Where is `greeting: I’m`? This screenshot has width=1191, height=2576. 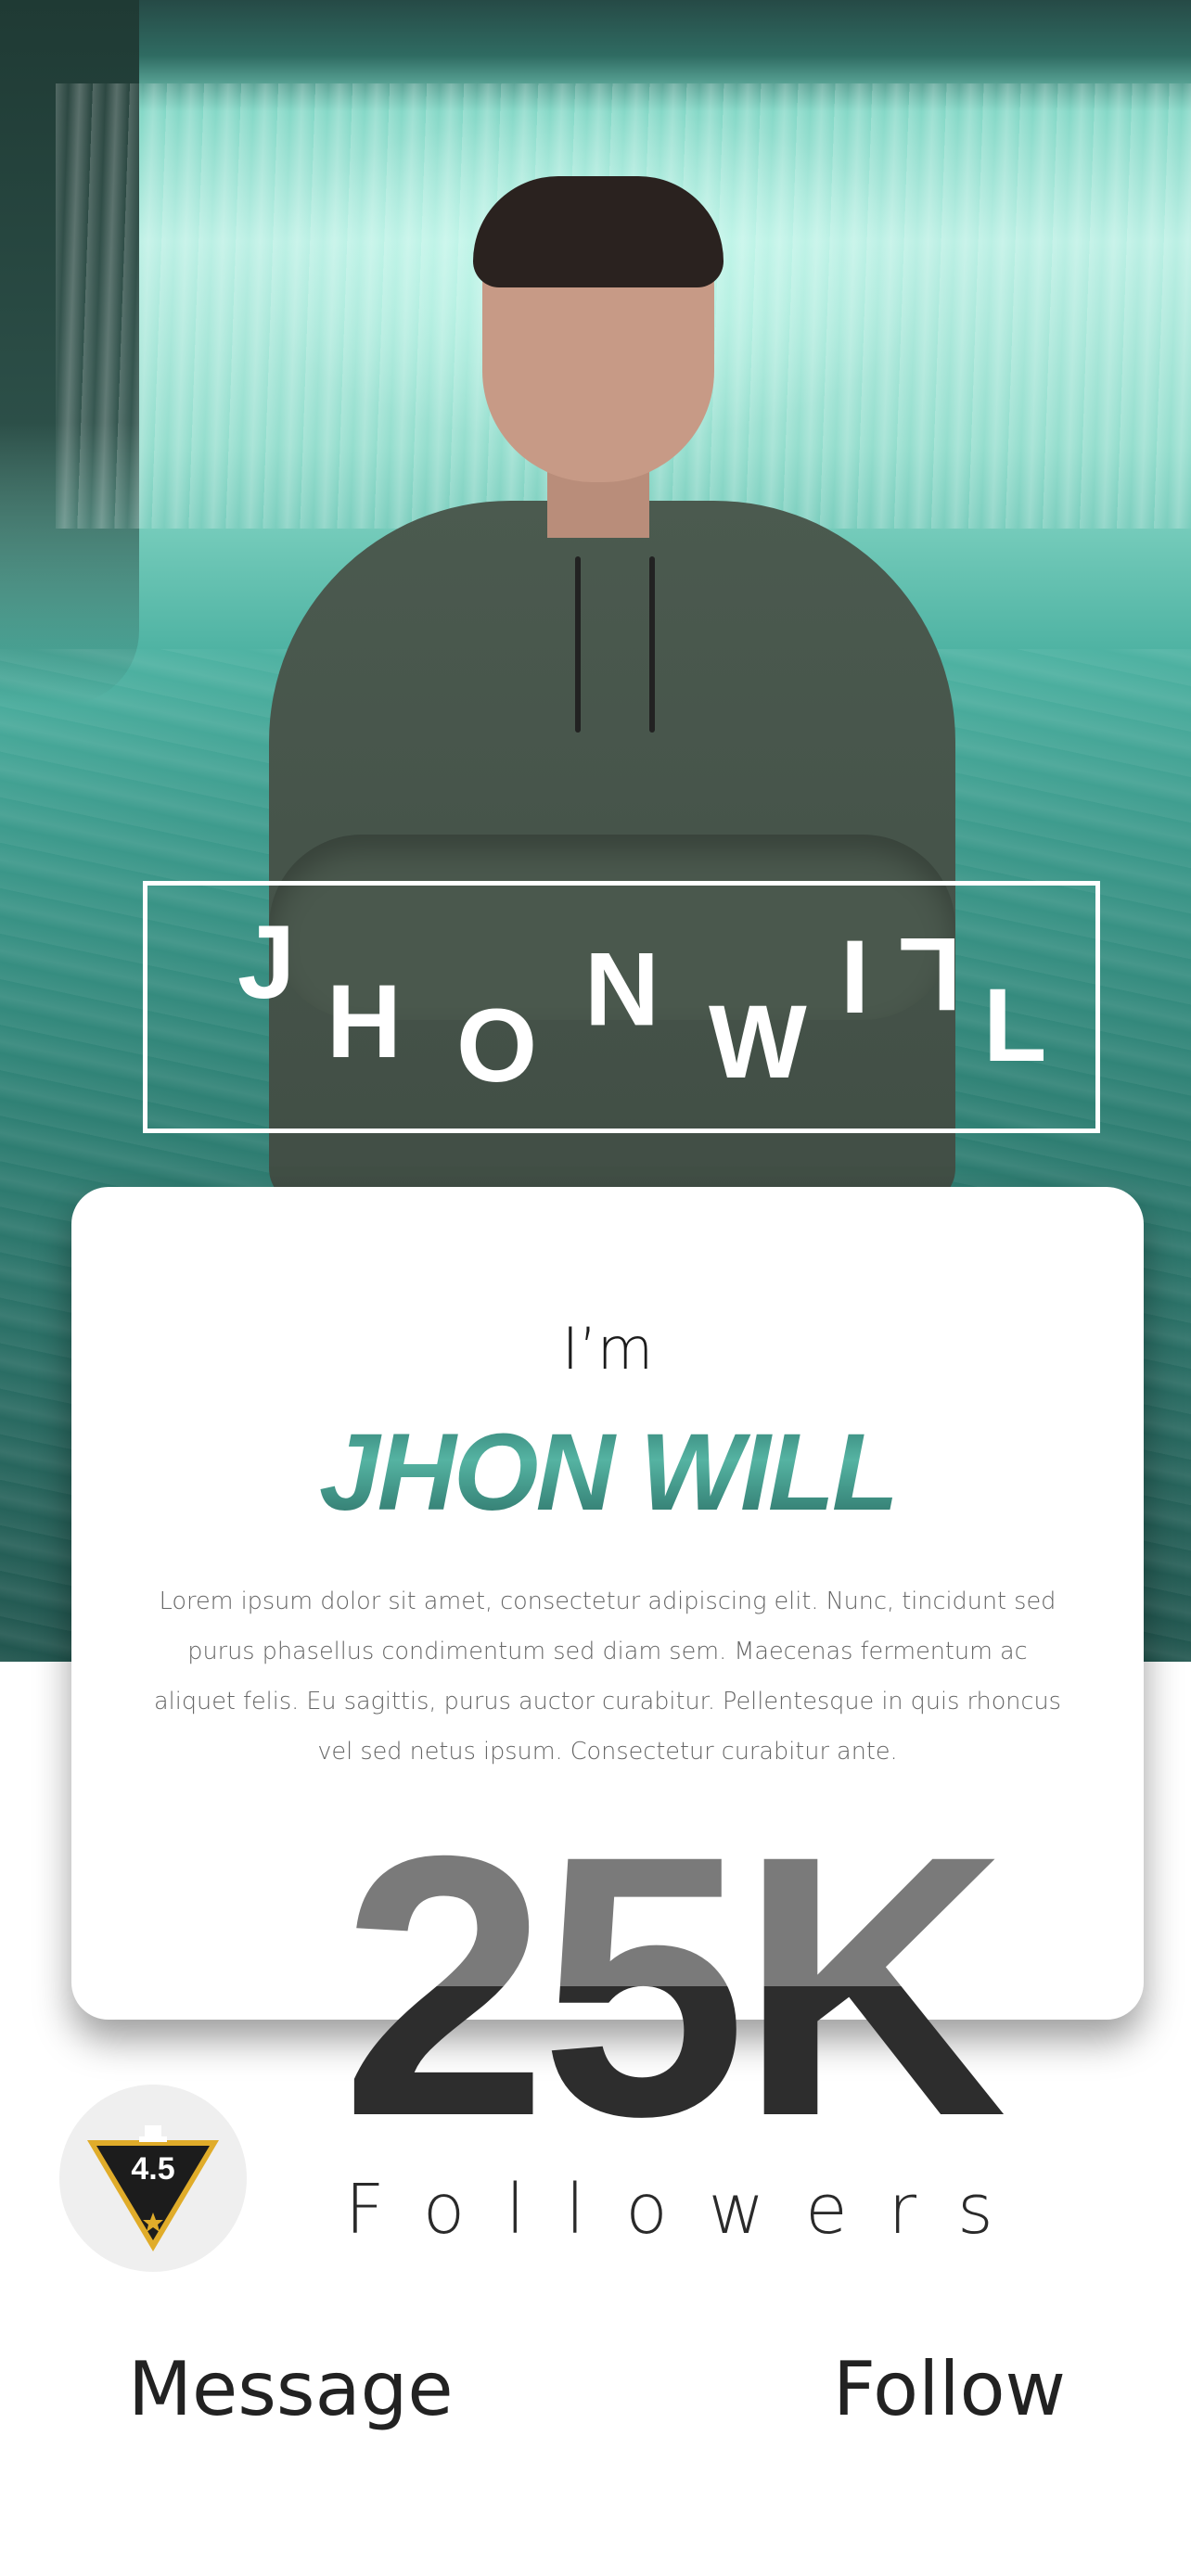 greeting: I’m is located at coordinates (607, 1349).